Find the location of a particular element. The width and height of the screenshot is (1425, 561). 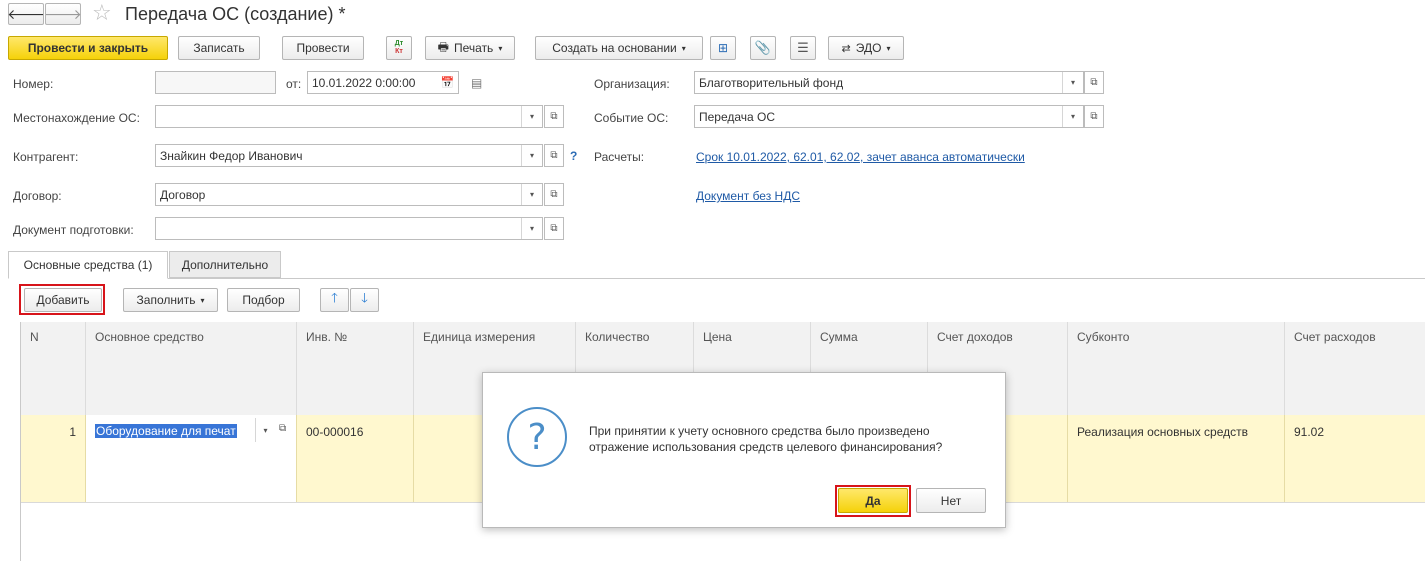

tab-fixed-assets-label: Основные средства (1) is located at coordinates (88, 265).